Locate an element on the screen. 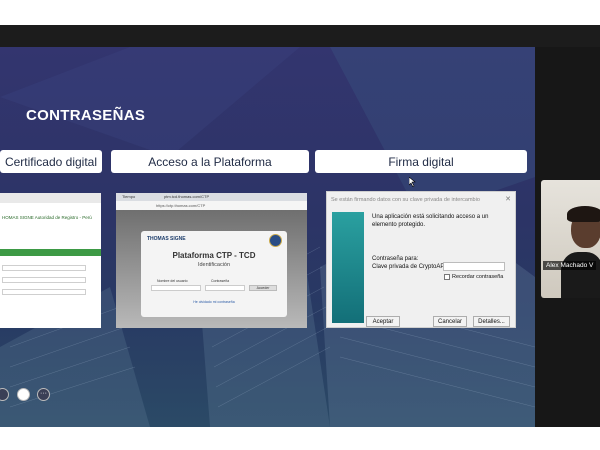 The height and width of the screenshot is (450, 600). certificate-screenshot: HOMAS SIGNE Autoridad de Registro - Perú is located at coordinates (50, 260).